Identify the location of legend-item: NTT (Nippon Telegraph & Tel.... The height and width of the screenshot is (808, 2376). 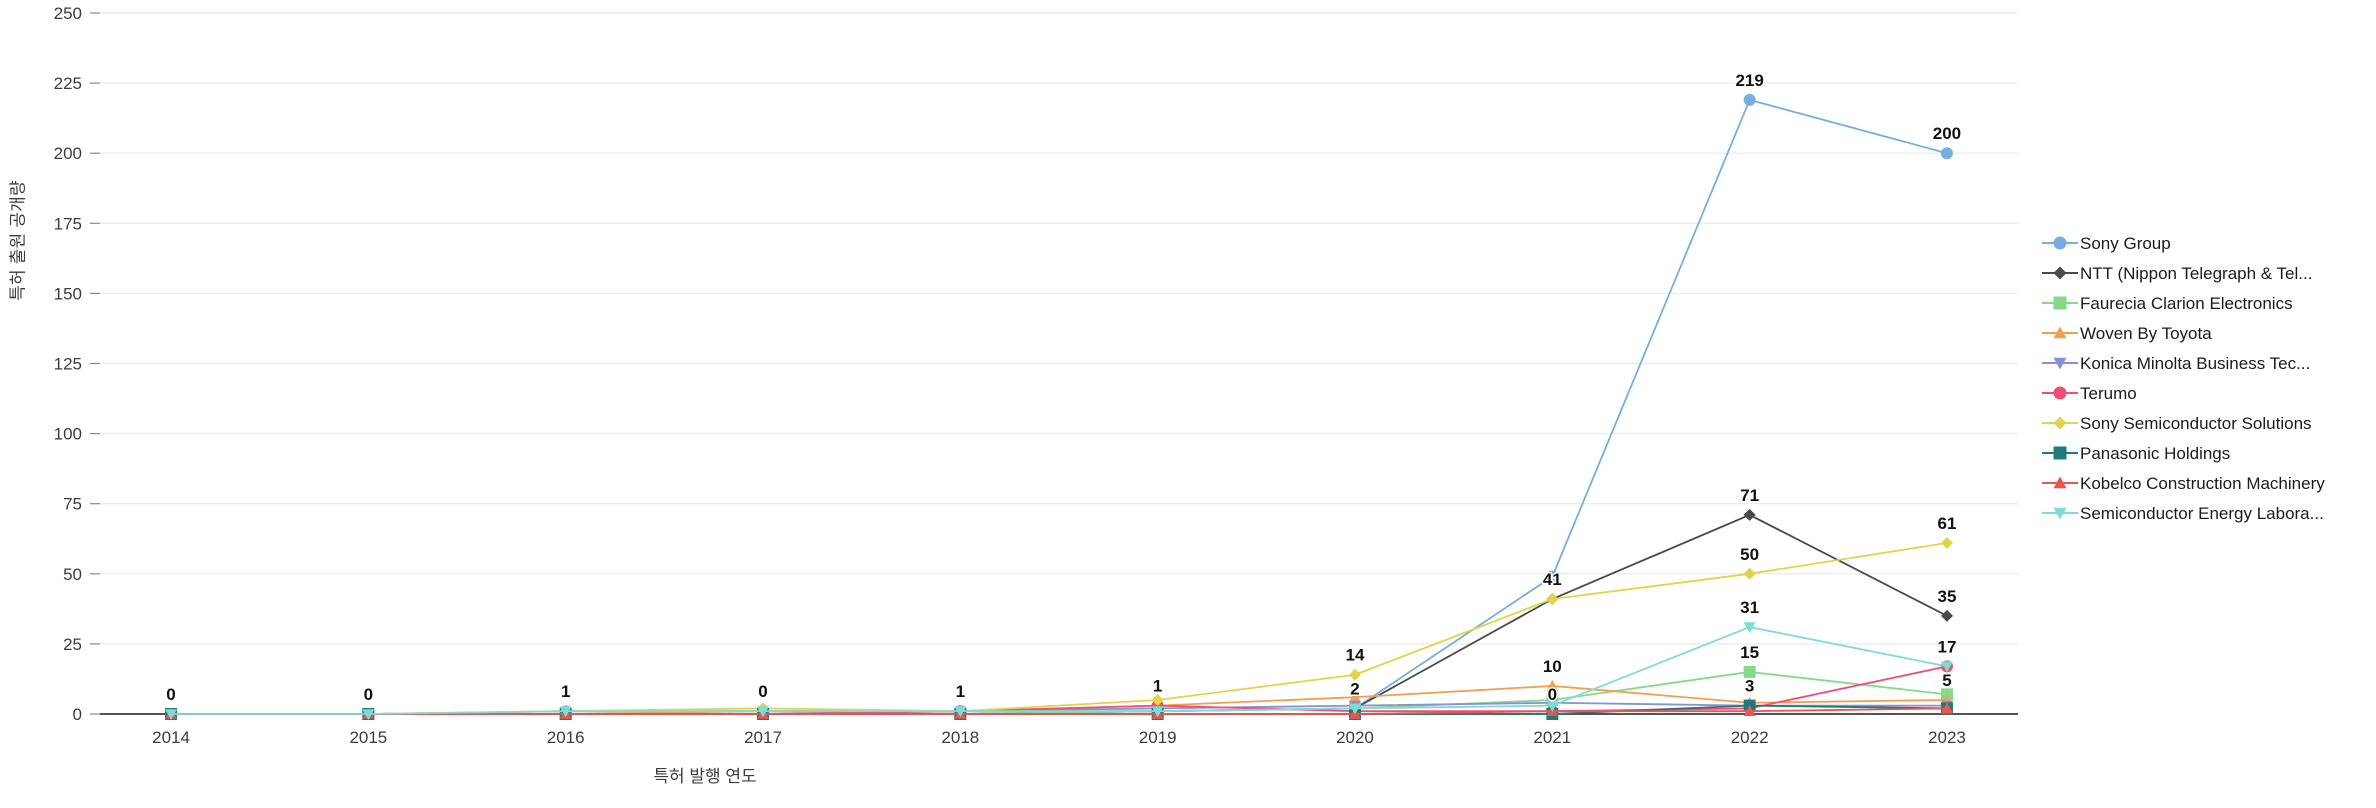
(2208, 273).